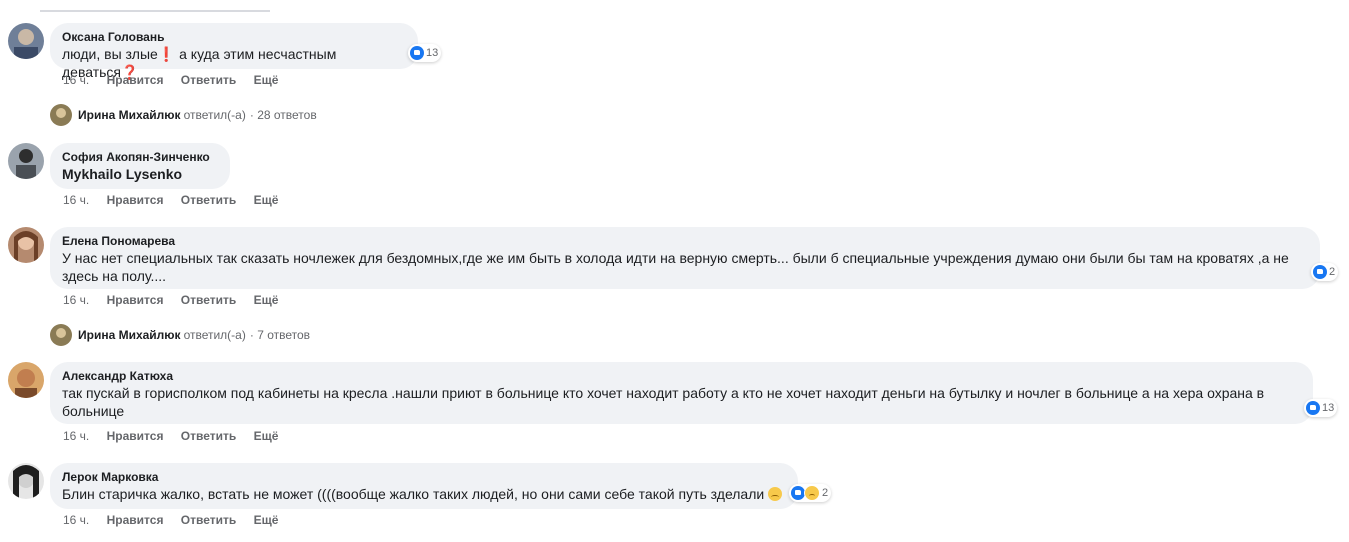 Image resolution: width=1349 pixels, height=542 pixels. What do you see at coordinates (140, 157) in the screenshot?
I see `comment-author: София Акопян-Зинченко` at bounding box center [140, 157].